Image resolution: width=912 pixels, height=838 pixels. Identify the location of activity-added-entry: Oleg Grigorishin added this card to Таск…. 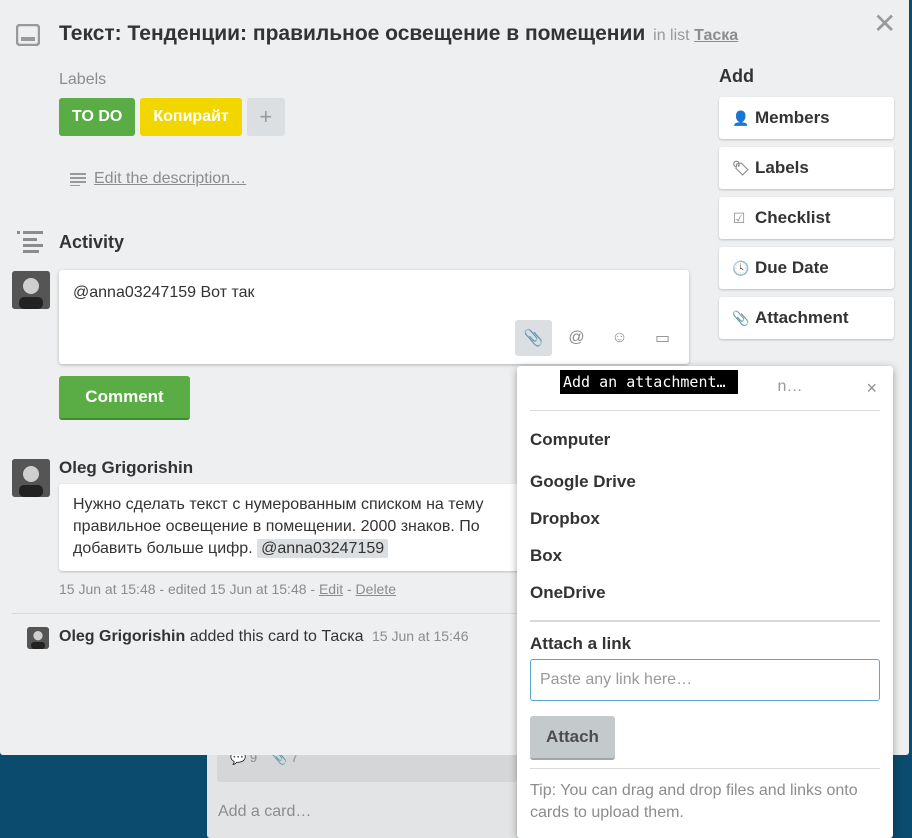
(264, 636).